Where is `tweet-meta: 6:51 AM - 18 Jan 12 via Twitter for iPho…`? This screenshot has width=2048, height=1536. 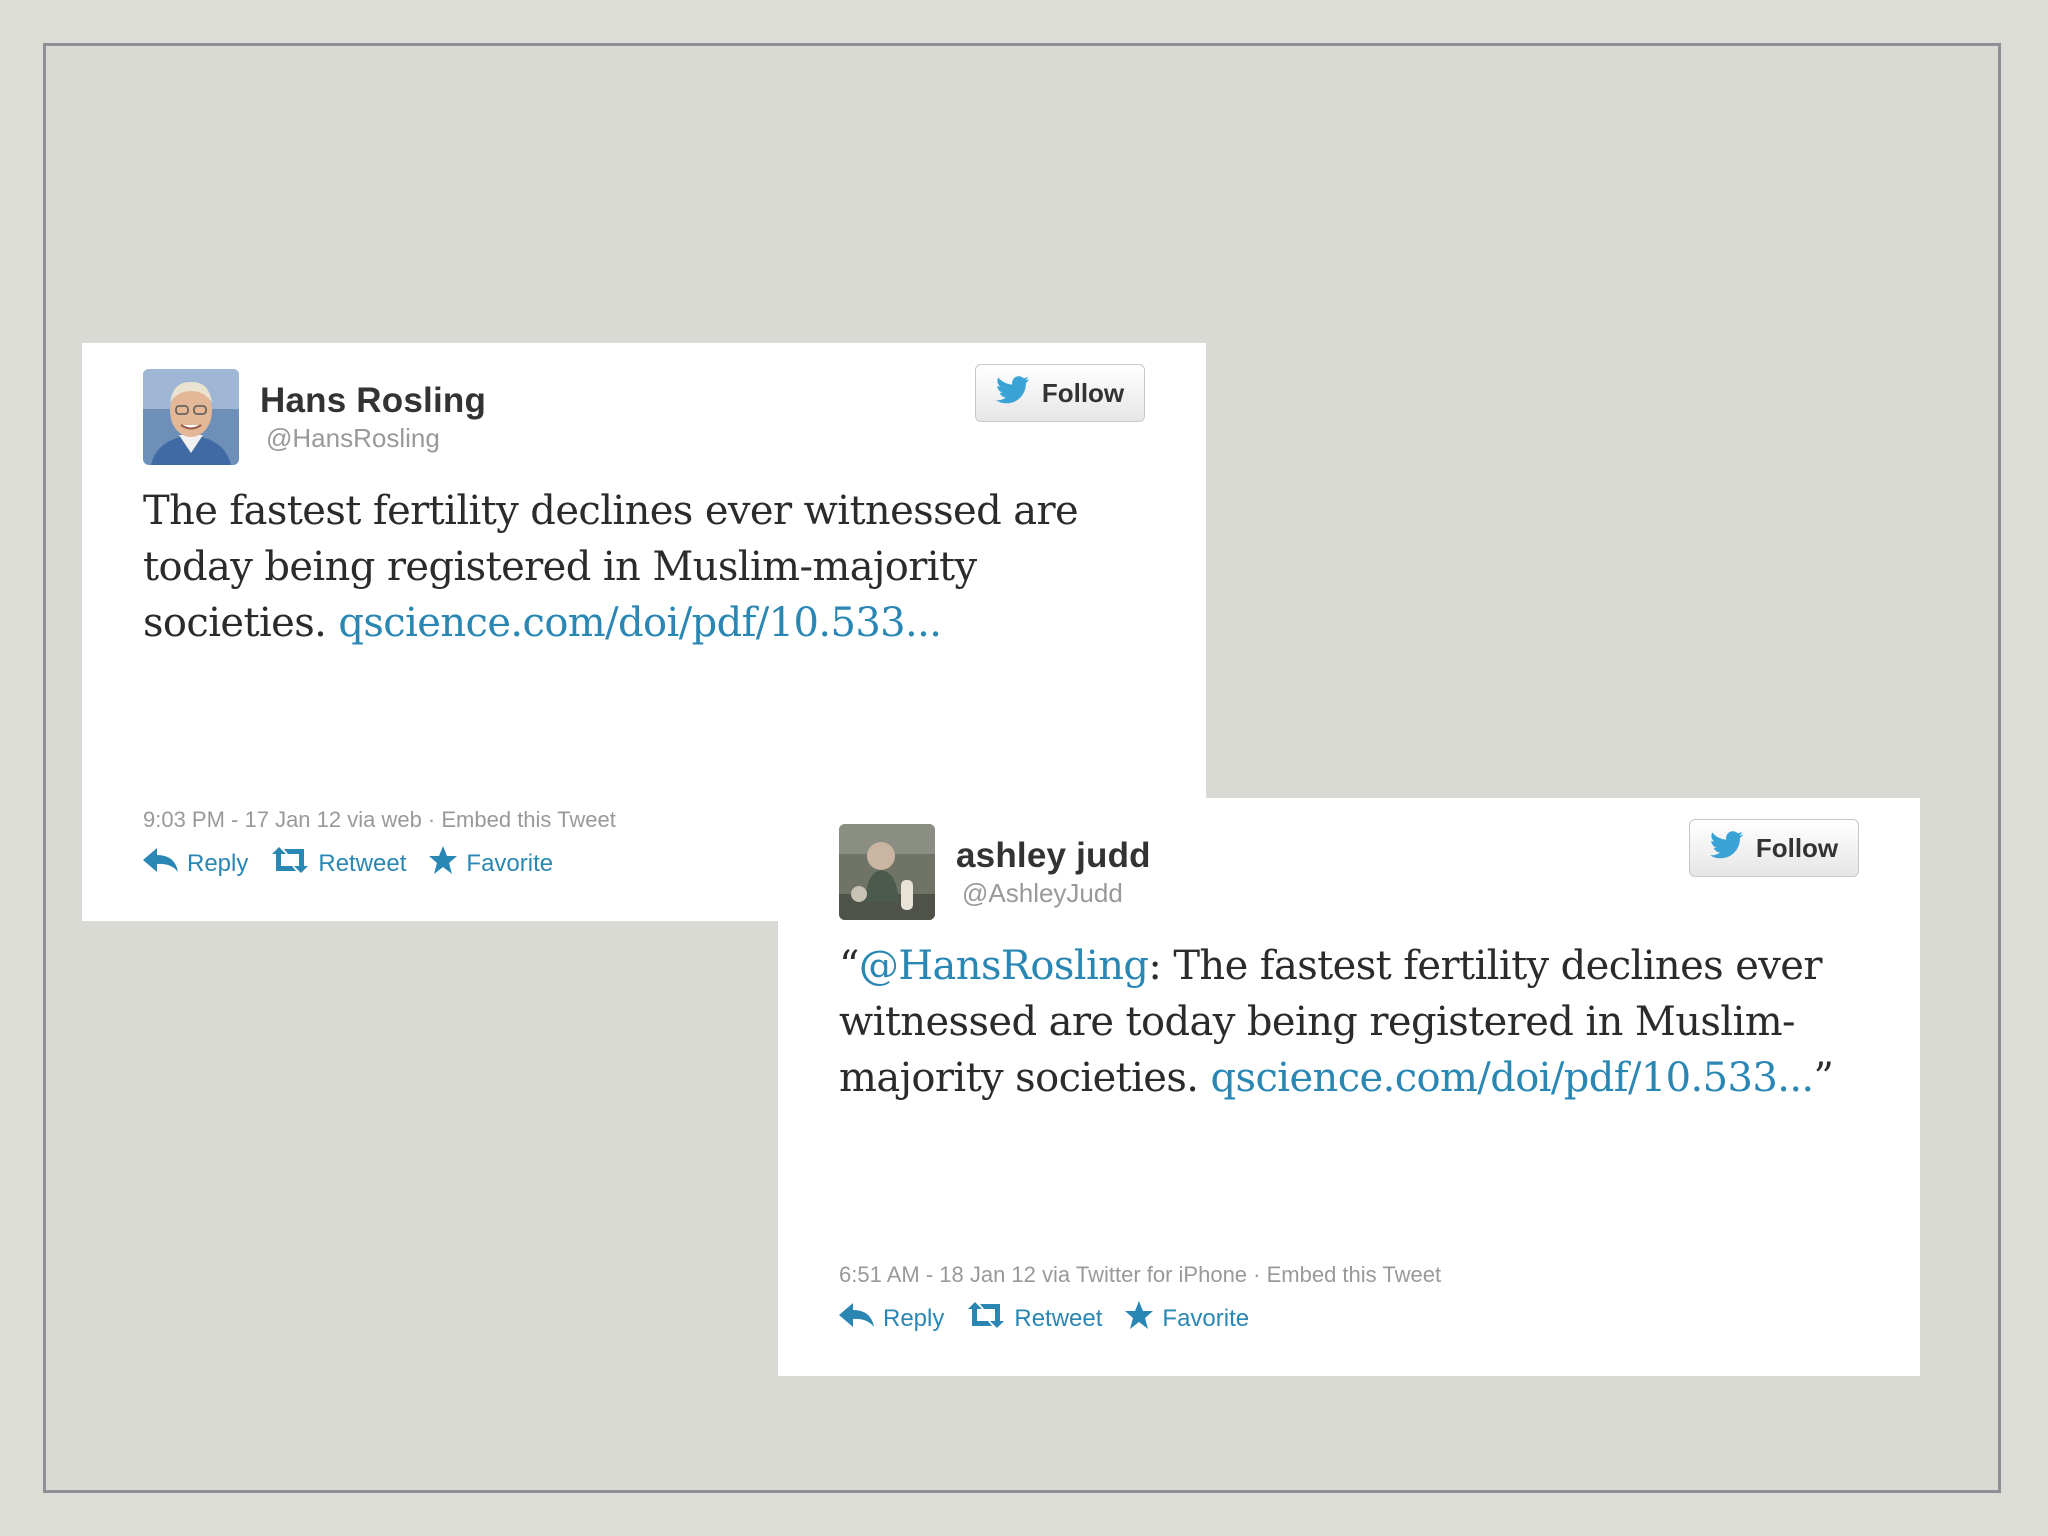
tweet-meta: 6:51 AM - 18 Jan 12 via Twitter for iPho… is located at coordinates (1140, 1275).